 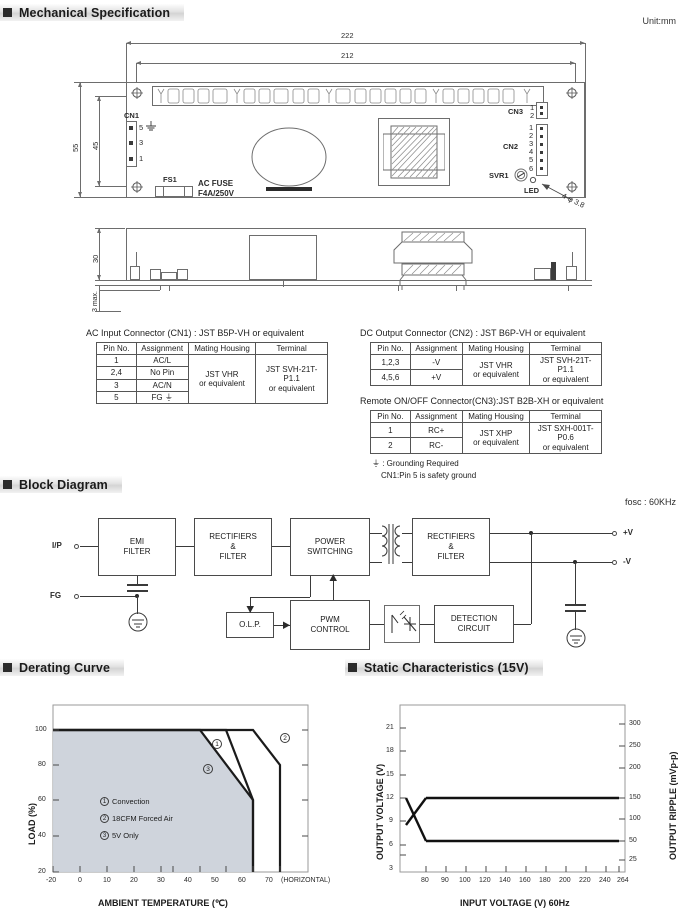 I want to click on cn3-housing-cell: JST XHP or equivalent, so click(x=496, y=438).